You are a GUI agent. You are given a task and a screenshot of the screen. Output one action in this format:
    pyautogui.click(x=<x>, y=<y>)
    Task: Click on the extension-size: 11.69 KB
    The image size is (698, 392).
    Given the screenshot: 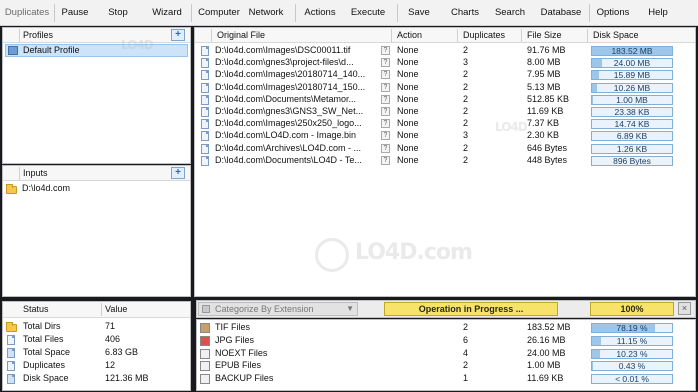 What is the action you would take?
    pyautogui.click(x=545, y=378)
    